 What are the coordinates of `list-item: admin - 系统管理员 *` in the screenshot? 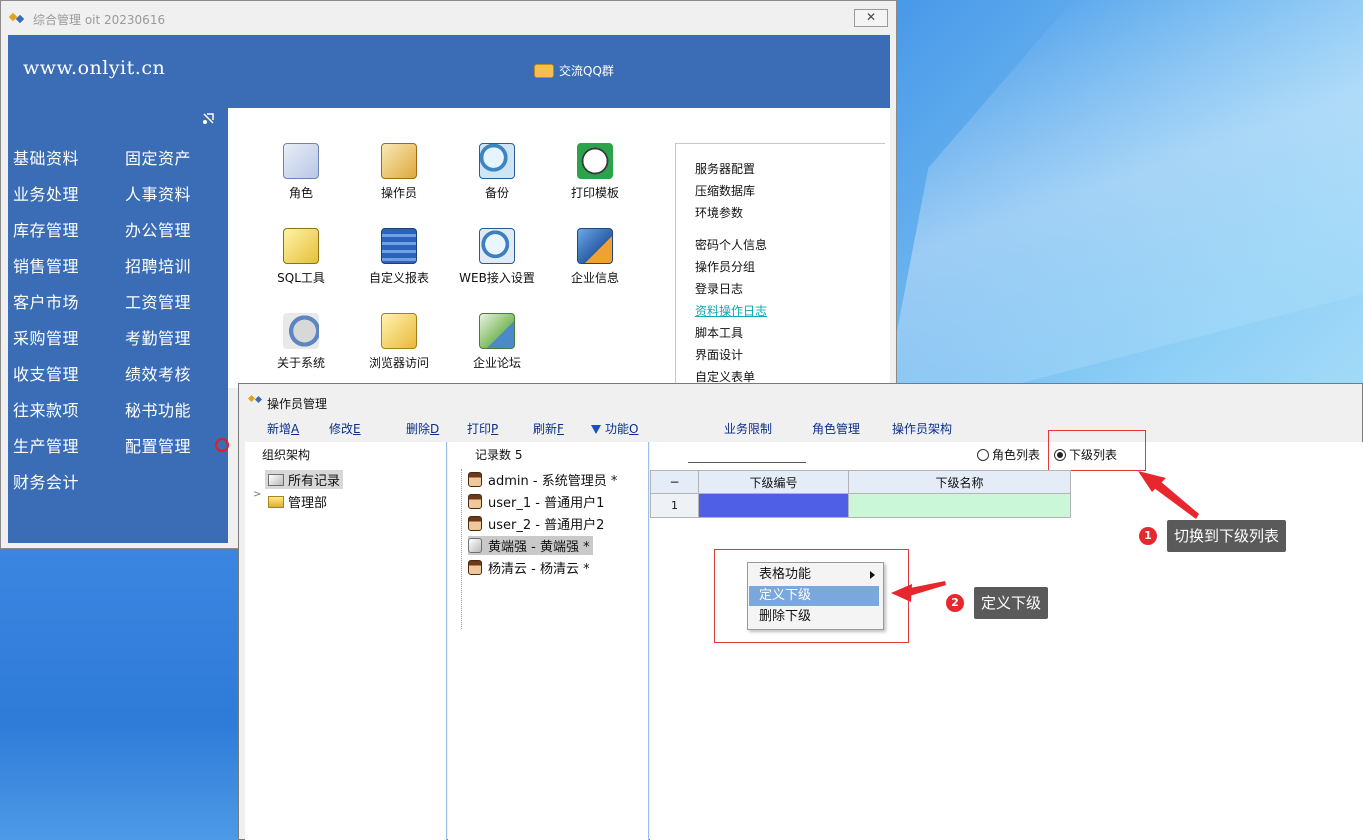 It's located at (542, 479).